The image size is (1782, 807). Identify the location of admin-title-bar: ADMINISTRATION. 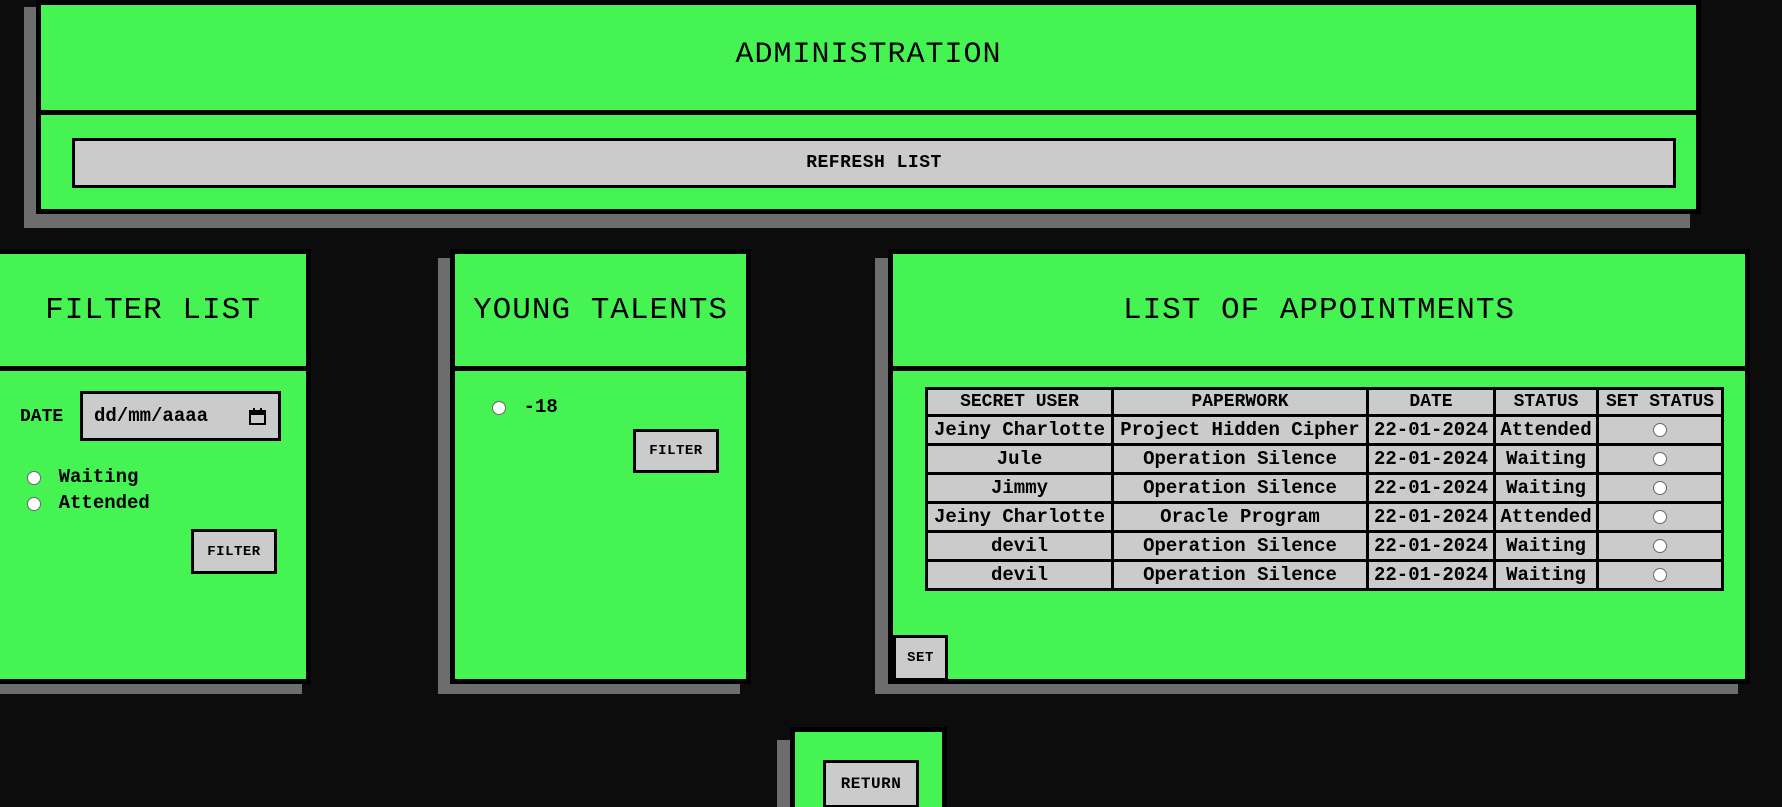
(868, 57).